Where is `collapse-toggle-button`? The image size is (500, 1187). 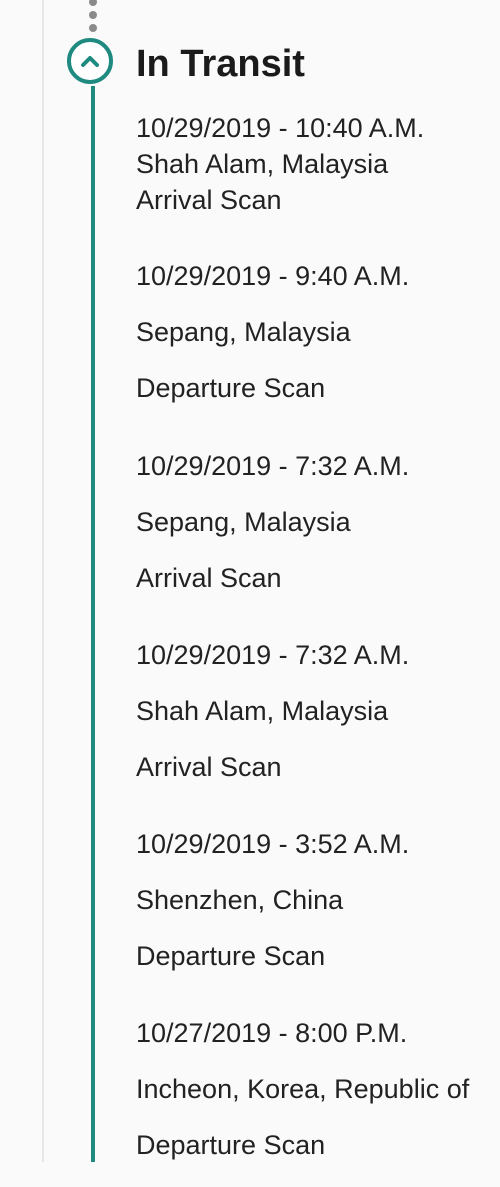
collapse-toggle-button is located at coordinates (90, 61).